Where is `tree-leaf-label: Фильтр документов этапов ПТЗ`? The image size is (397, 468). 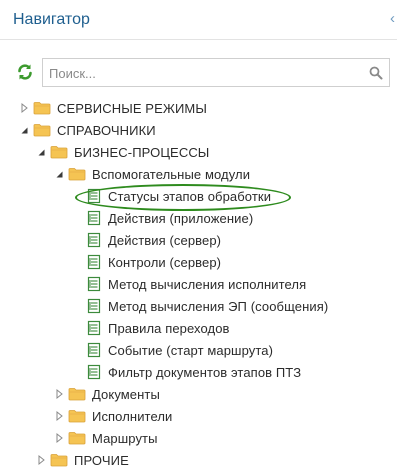
tree-leaf-label: Фильтр документов этапов ПТЗ is located at coordinates (205, 372).